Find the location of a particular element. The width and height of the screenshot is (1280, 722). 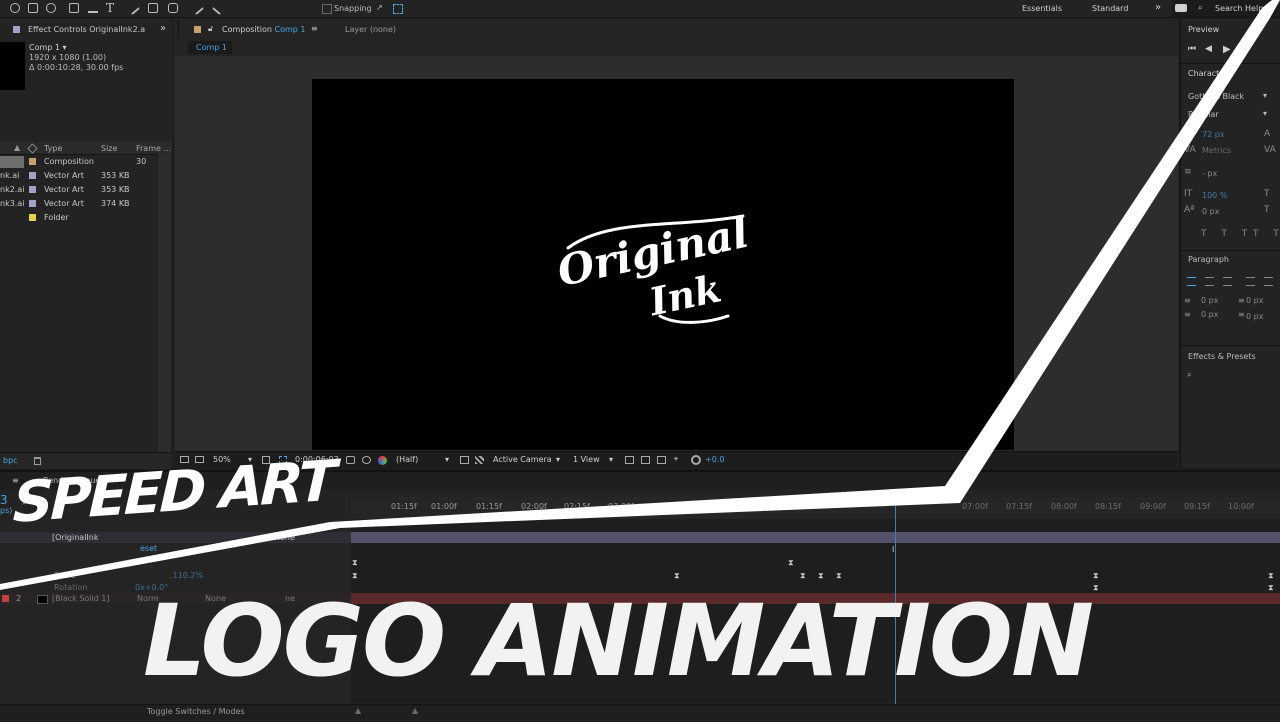

toggle-switches-modes-button: Toggle Switches / Modes is located at coordinates (196, 712).